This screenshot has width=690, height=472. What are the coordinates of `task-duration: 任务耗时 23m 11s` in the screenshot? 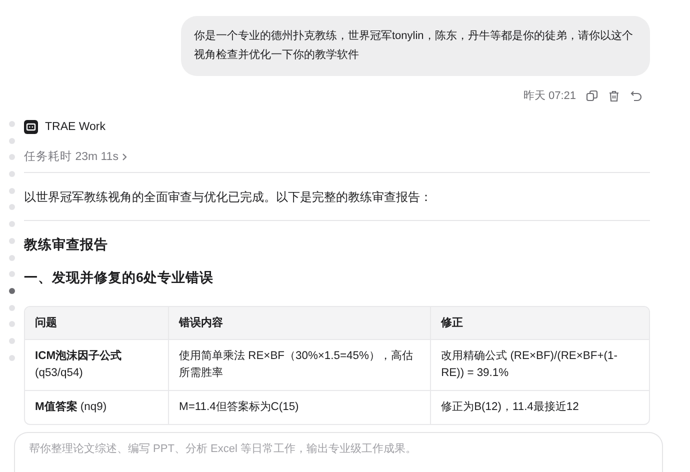 It's located at (71, 157).